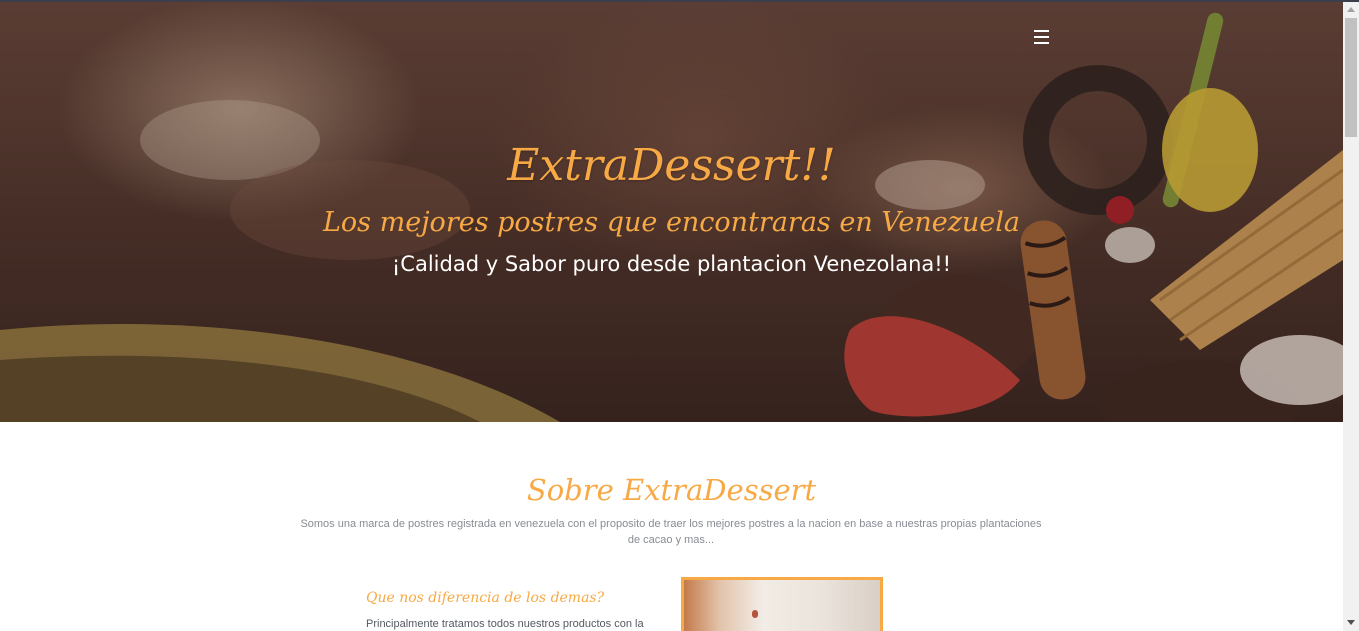 The height and width of the screenshot is (631, 1359). Describe the element at coordinates (1351, 10) in the screenshot. I see `scroll-up-arrow-icon` at that location.